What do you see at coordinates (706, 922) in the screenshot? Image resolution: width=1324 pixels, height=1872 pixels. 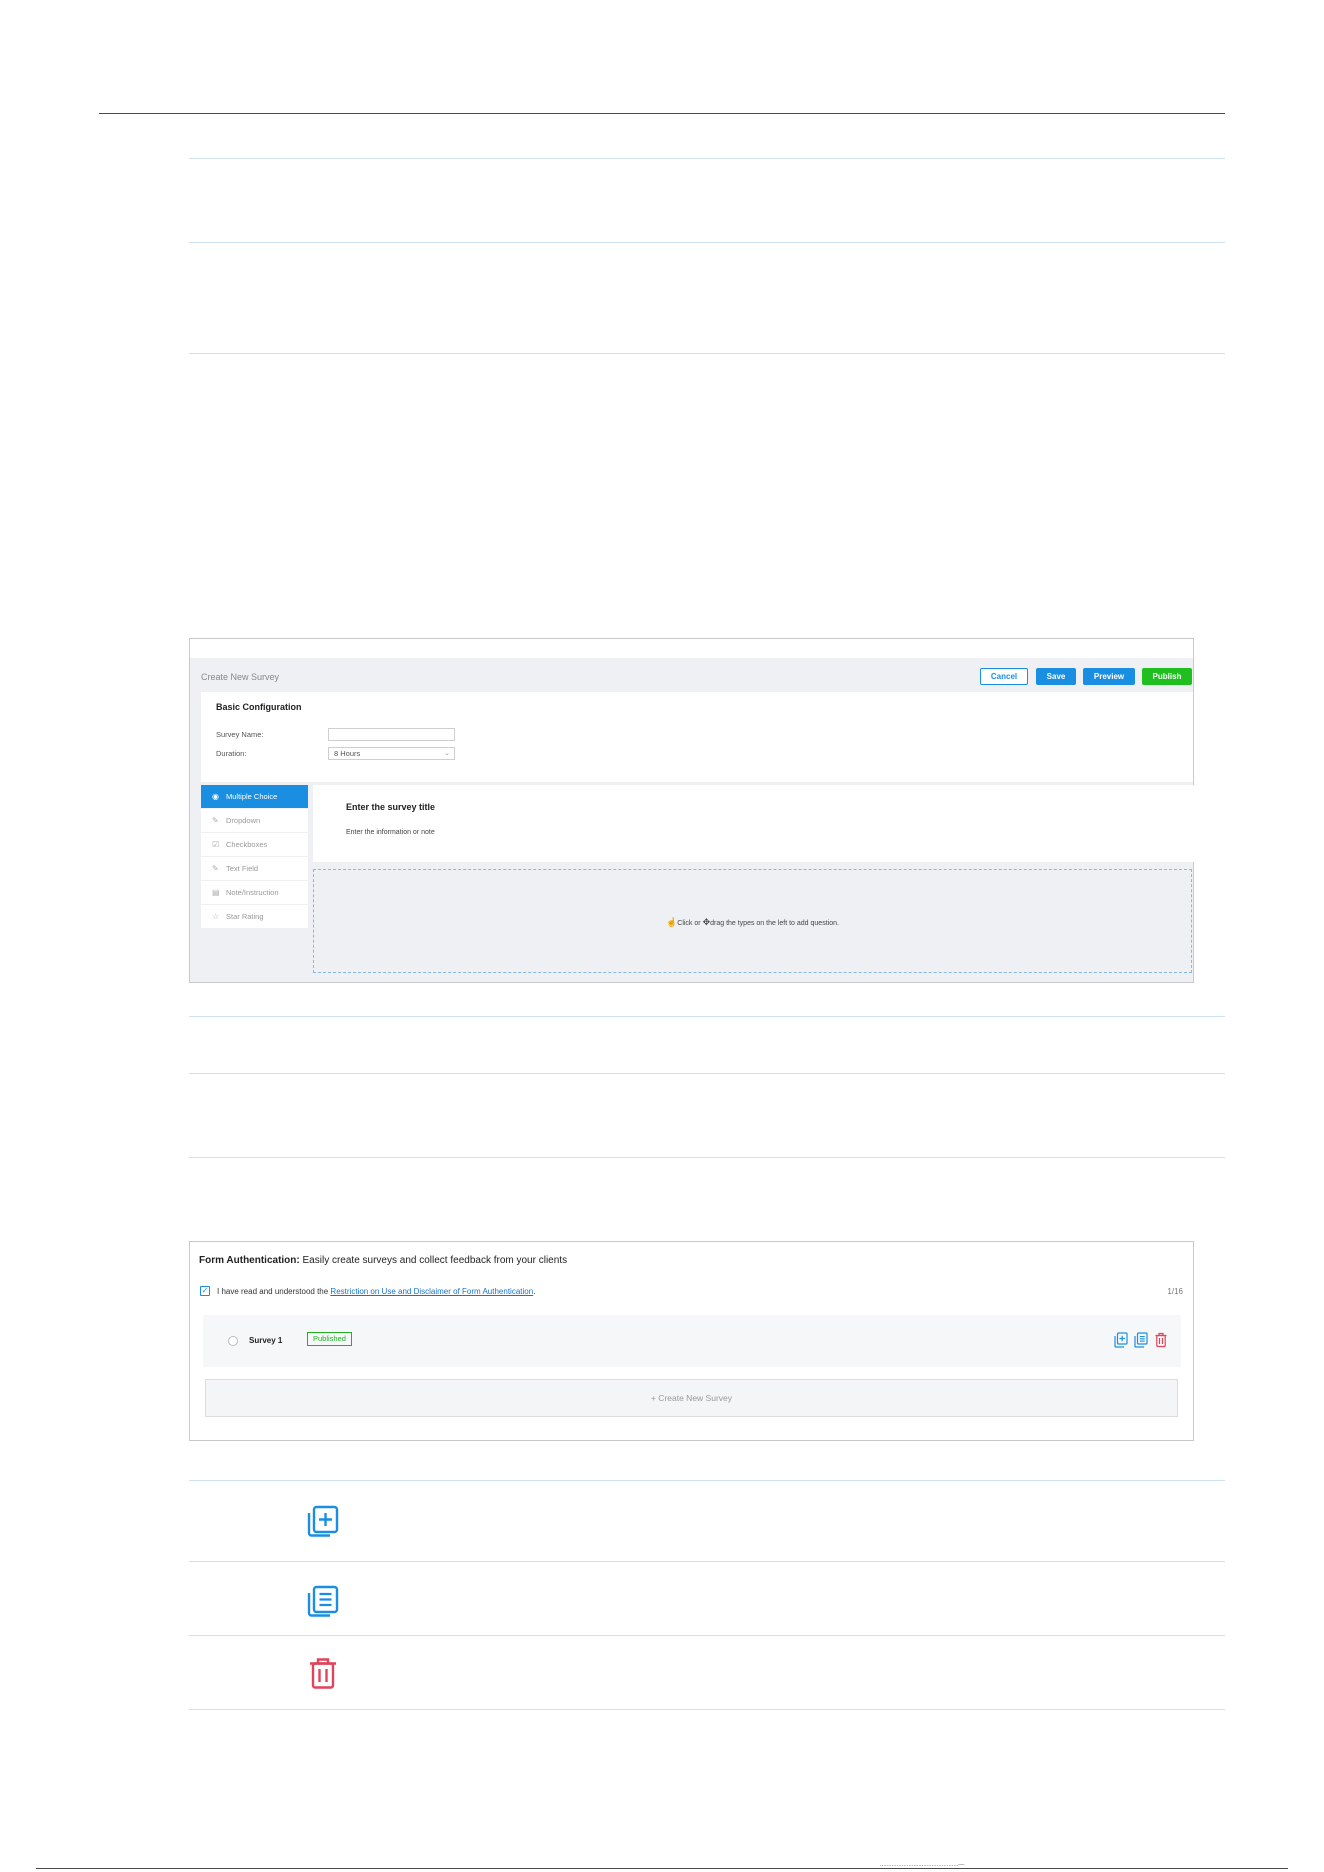 I see `move-icon: ✥` at bounding box center [706, 922].